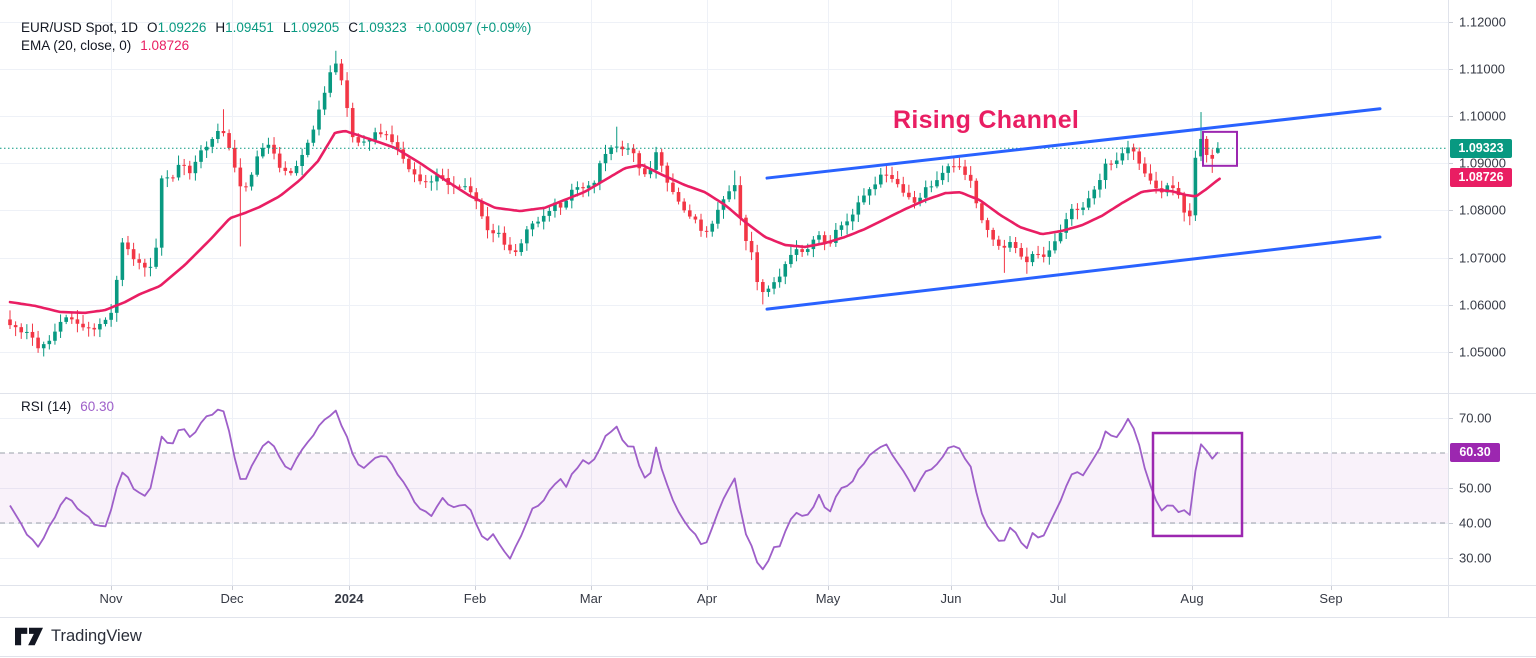 This screenshot has height=658, width=1536. I want to click on ohlc-high: H1.09451, so click(244, 27).